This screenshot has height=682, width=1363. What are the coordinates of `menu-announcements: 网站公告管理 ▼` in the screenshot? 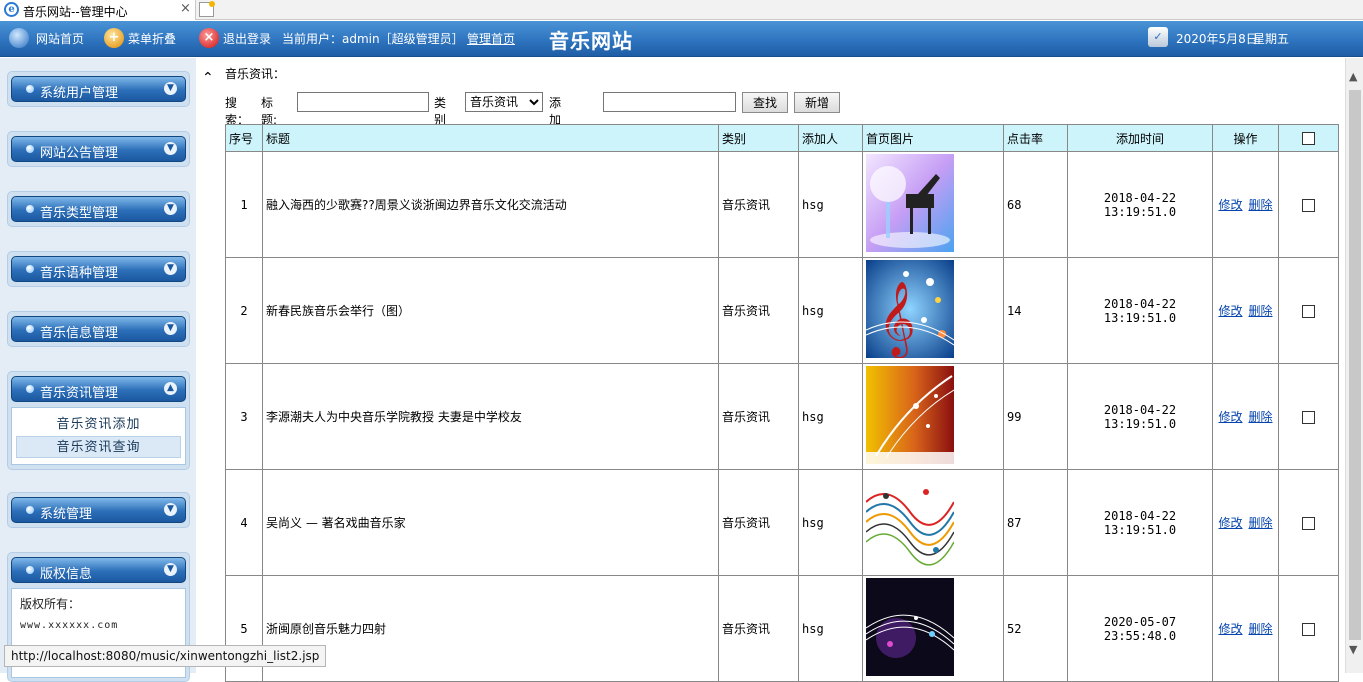 It's located at (98, 149).